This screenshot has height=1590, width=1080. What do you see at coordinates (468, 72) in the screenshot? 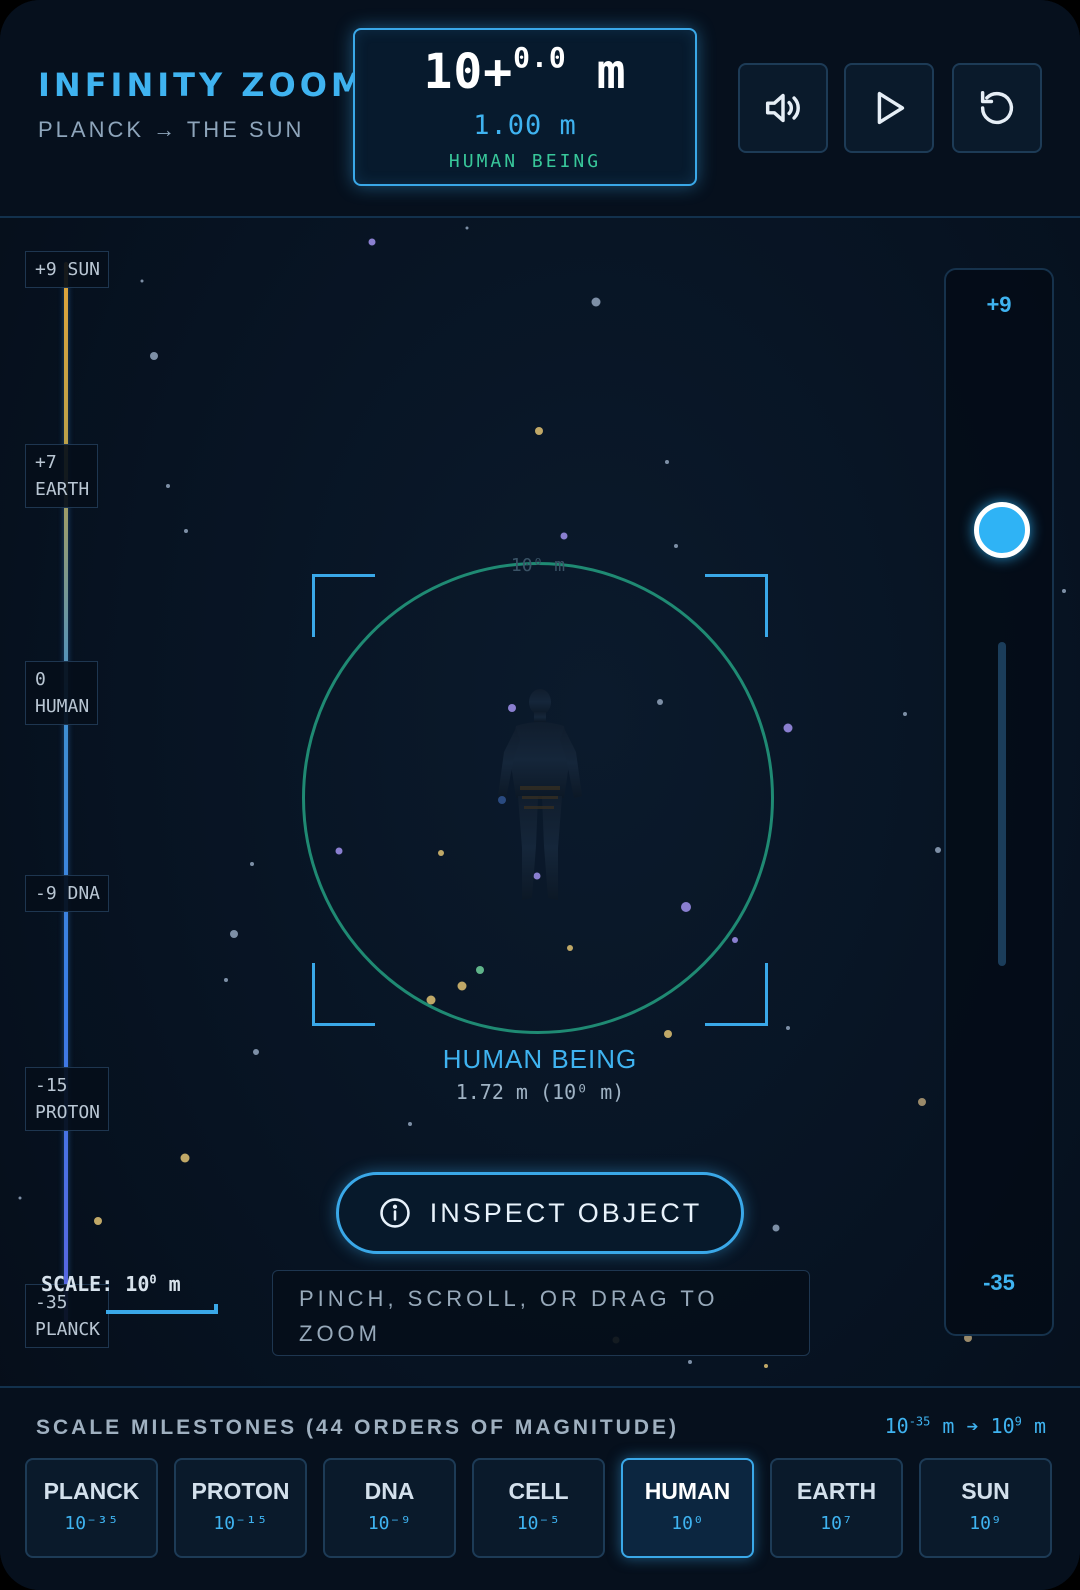
I see `readout-base: 10+` at bounding box center [468, 72].